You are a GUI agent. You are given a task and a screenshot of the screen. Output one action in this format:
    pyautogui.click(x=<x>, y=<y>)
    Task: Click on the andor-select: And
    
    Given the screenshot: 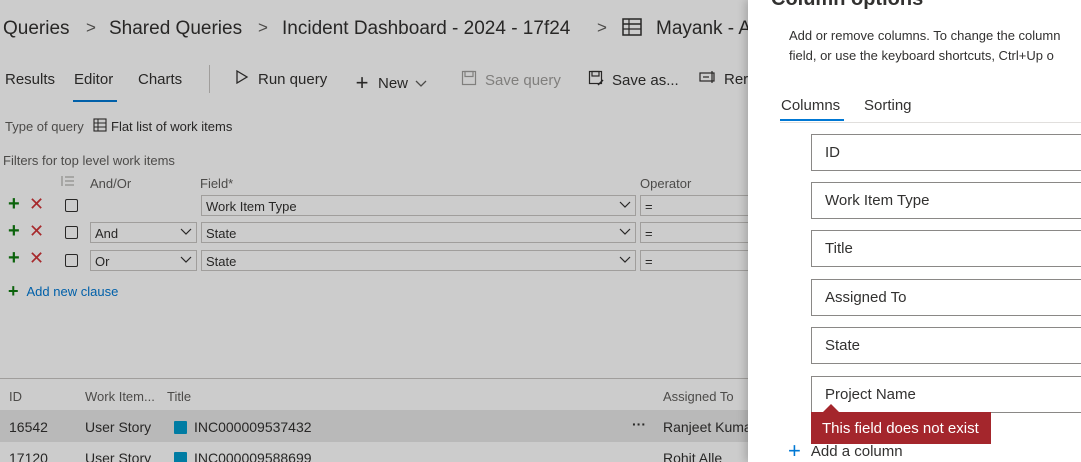 What is the action you would take?
    pyautogui.click(x=143, y=232)
    